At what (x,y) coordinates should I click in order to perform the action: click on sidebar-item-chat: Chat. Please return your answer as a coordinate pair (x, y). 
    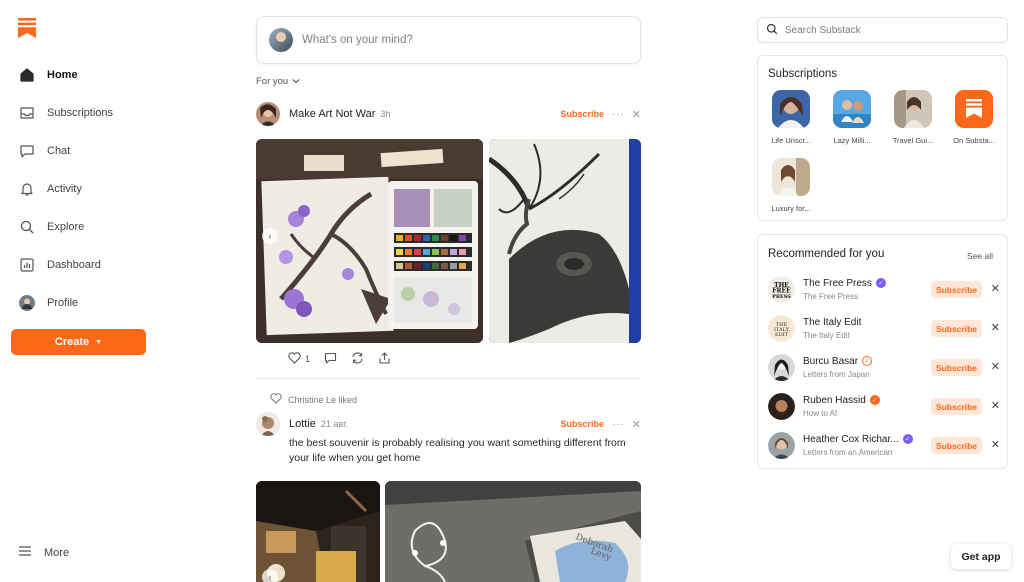
    Looking at the image, I should click on (80, 151).